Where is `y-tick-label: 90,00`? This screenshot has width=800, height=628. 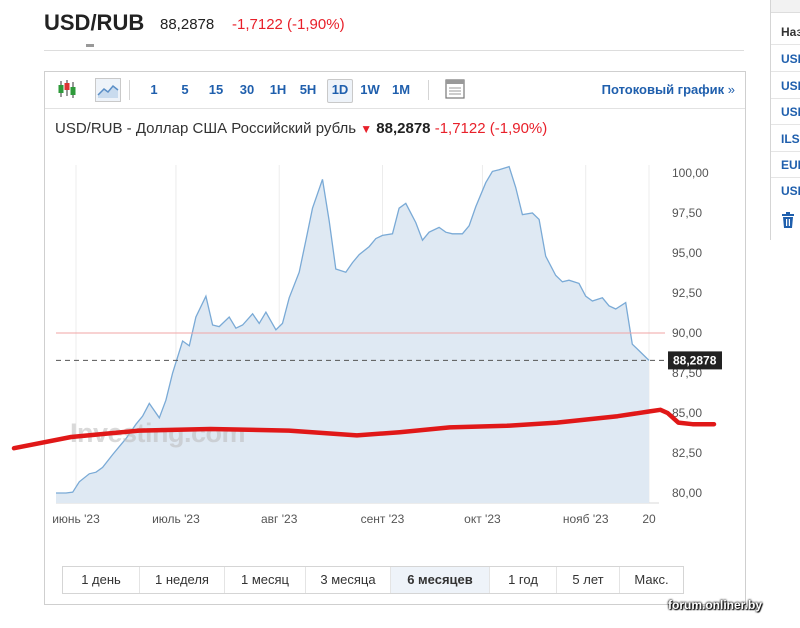
y-tick-label: 90,00 is located at coordinates (687, 333).